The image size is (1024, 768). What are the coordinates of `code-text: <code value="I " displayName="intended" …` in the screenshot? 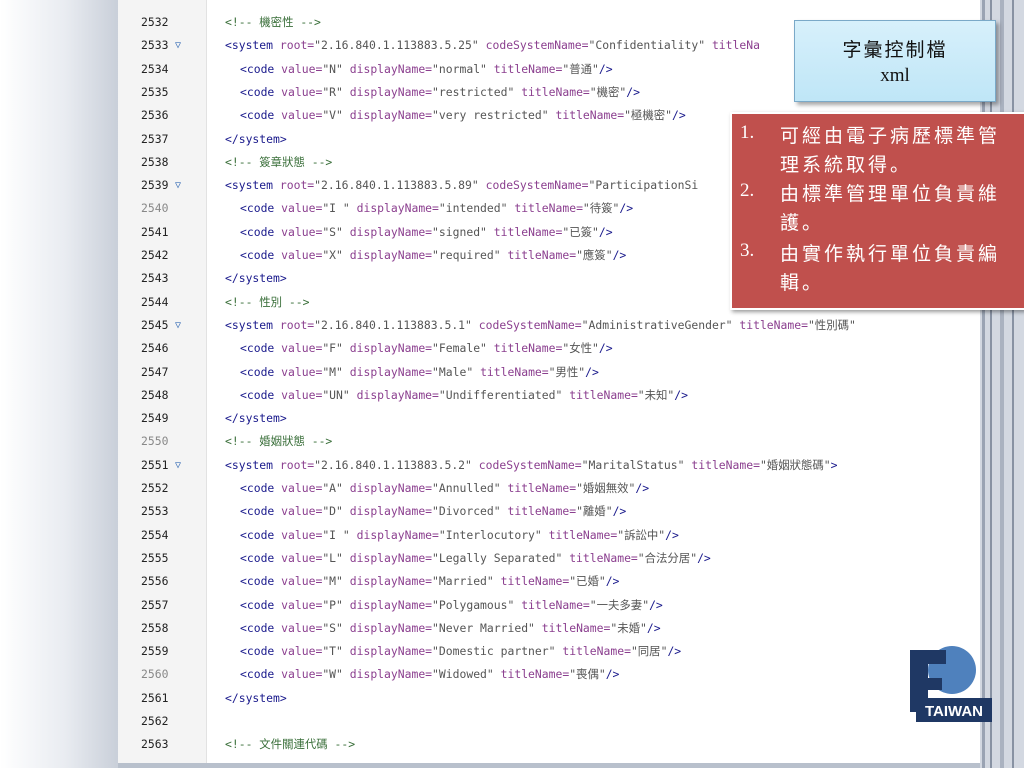 It's located at (436, 208).